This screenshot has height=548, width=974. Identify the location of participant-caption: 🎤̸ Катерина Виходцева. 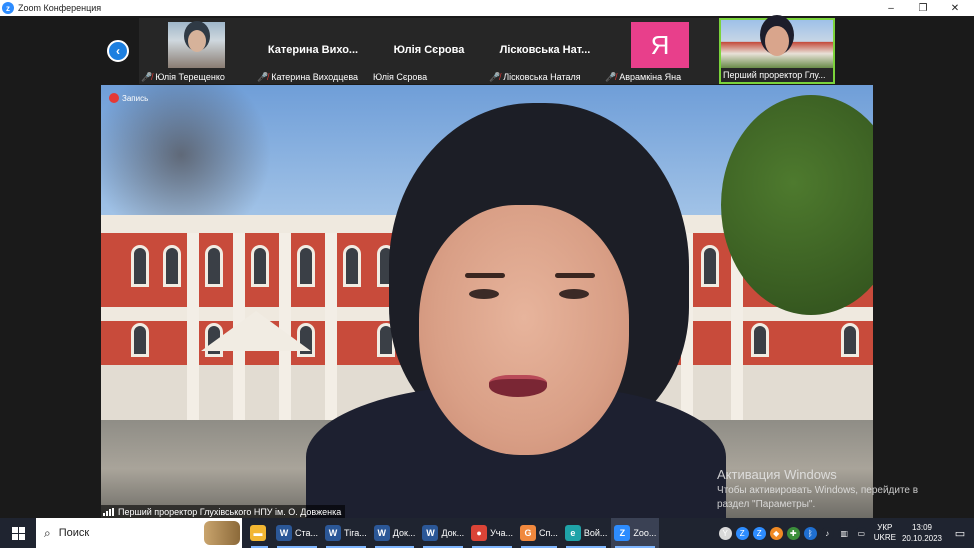
(313, 77).